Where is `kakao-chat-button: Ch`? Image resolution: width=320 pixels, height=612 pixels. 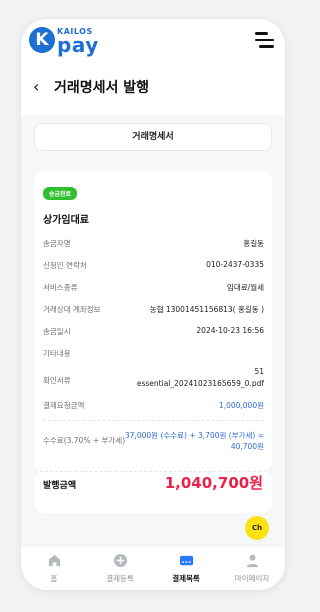 kakao-chat-button: Ch is located at coordinates (257, 528).